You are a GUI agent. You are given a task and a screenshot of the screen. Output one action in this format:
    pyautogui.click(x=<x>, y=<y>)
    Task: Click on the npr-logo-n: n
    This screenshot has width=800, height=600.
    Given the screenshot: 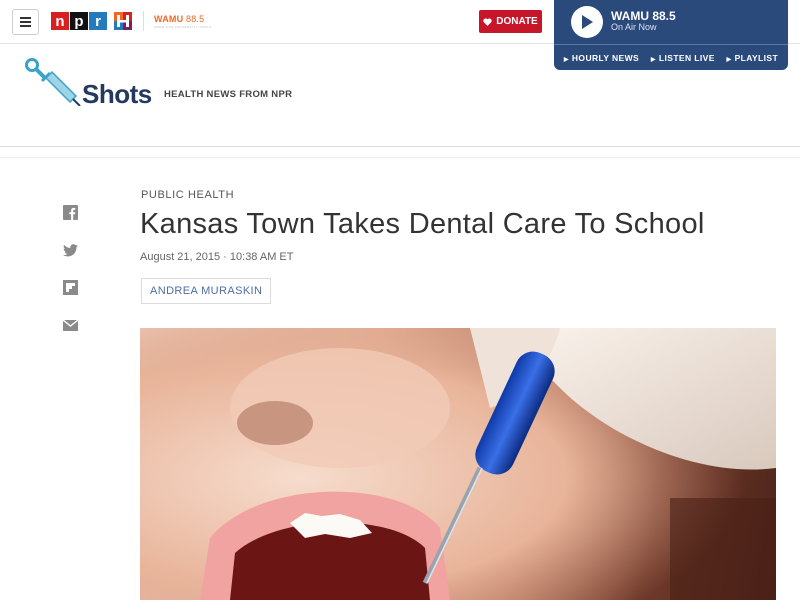 What is the action you would take?
    pyautogui.click(x=60, y=21)
    